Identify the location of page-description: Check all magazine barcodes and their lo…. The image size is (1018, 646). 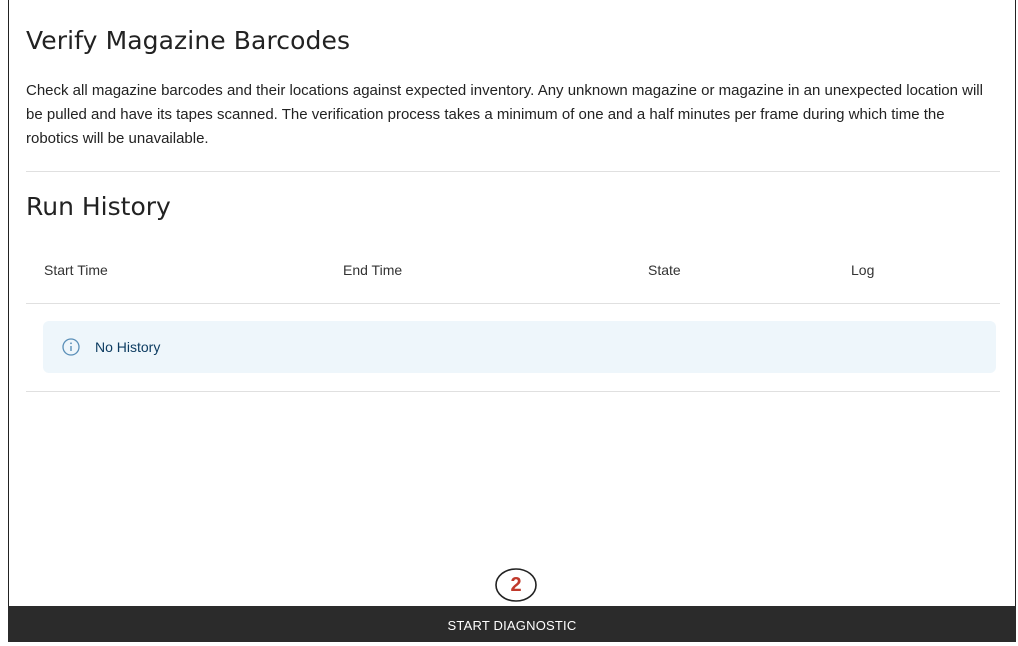
(504, 114).